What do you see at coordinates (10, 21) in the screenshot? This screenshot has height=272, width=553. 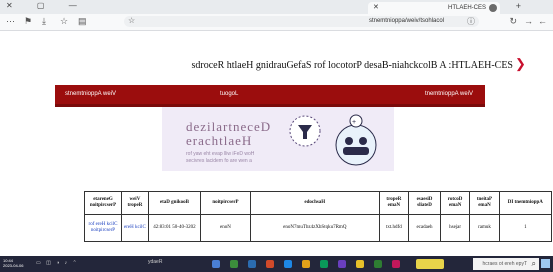 I see `more-icon: ⋯` at bounding box center [10, 21].